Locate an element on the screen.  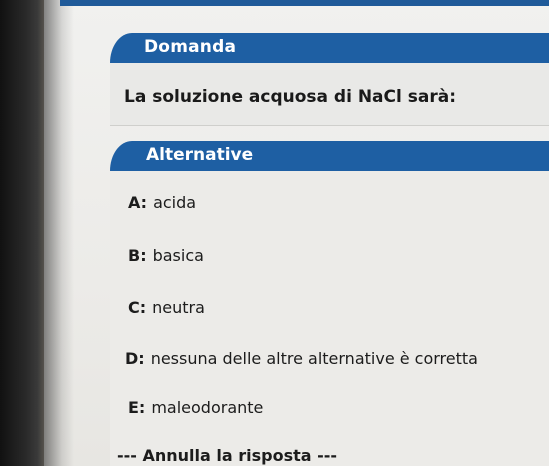
option-a: A: acida is located at coordinates (162, 202).